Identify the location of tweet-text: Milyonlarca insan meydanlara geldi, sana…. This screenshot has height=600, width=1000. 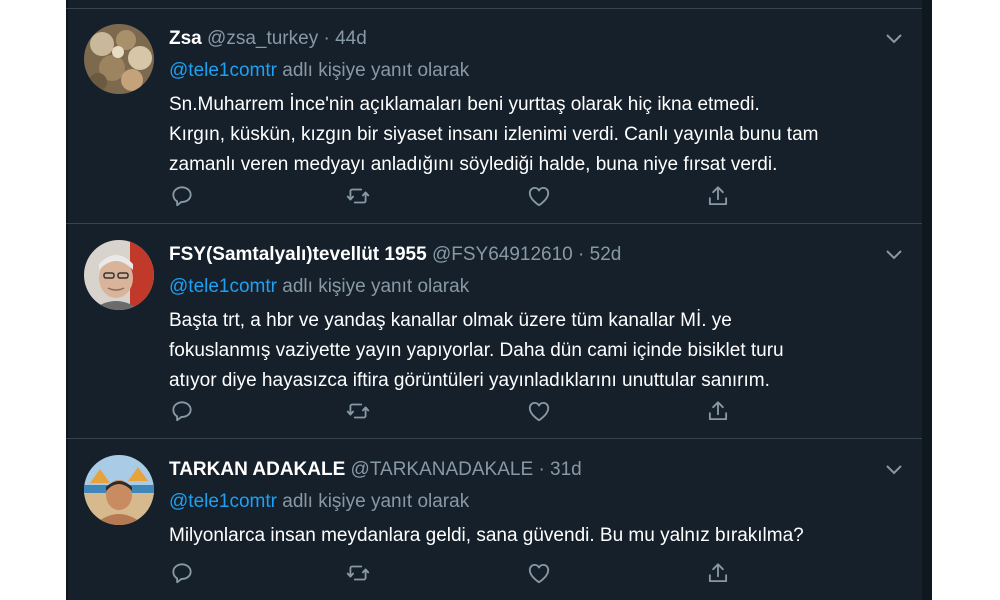
(530, 536).